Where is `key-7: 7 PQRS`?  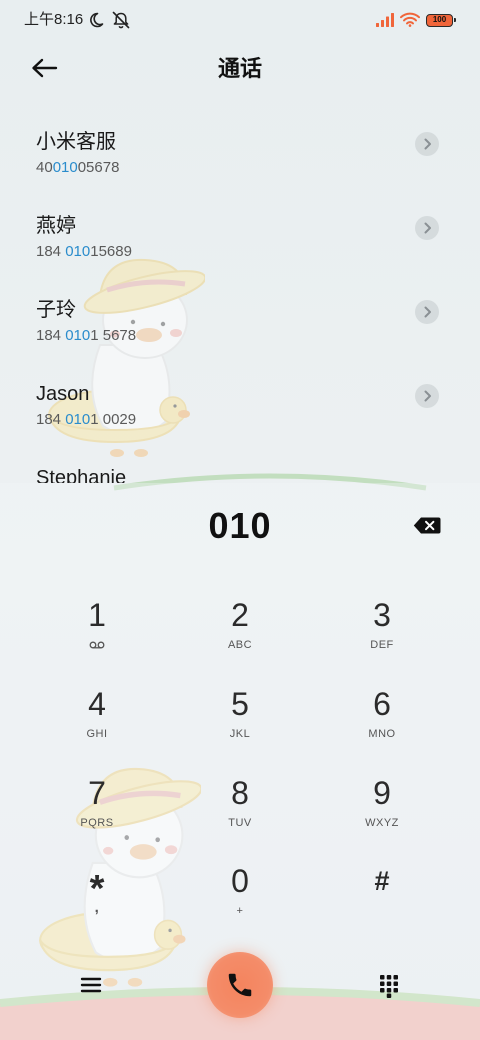
key-7: 7 PQRS is located at coordinates (97, 806).